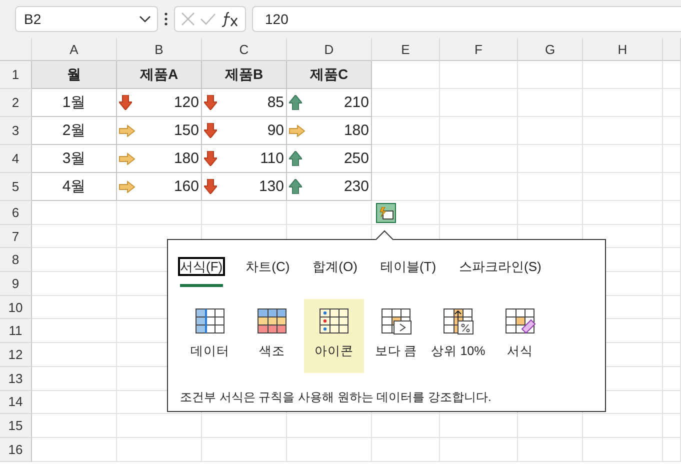  What do you see at coordinates (329, 187) in the screenshot?
I see `table-cell: 230` at bounding box center [329, 187].